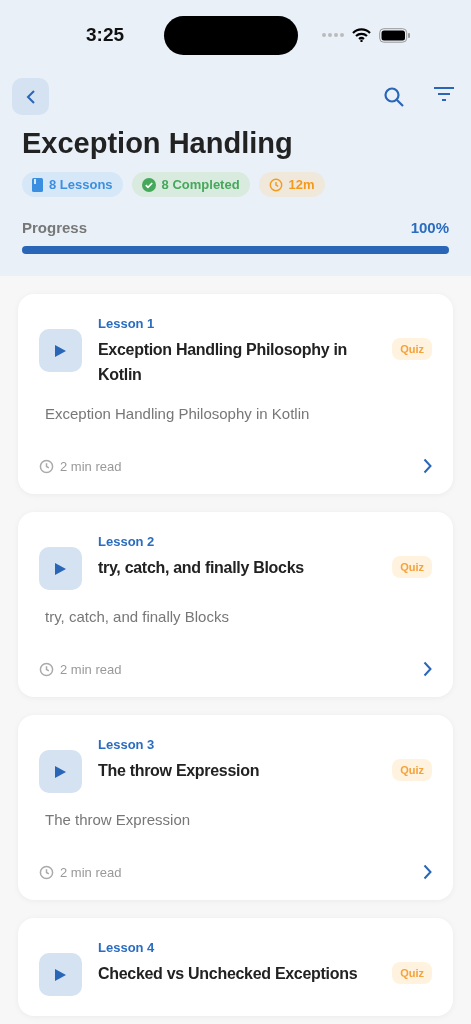 The width and height of the screenshot is (471, 1024). I want to click on lesson-title: Checked vs Unchecked Exceptions, so click(228, 974).